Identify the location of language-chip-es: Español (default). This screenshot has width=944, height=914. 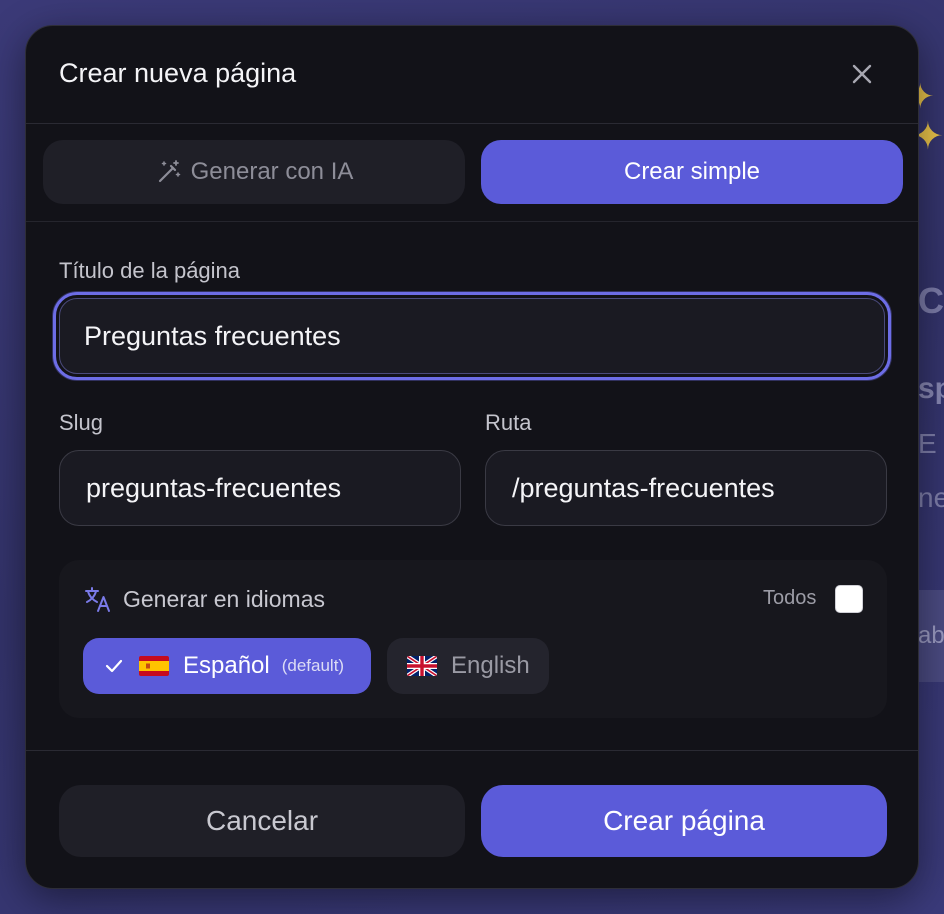
(227, 666).